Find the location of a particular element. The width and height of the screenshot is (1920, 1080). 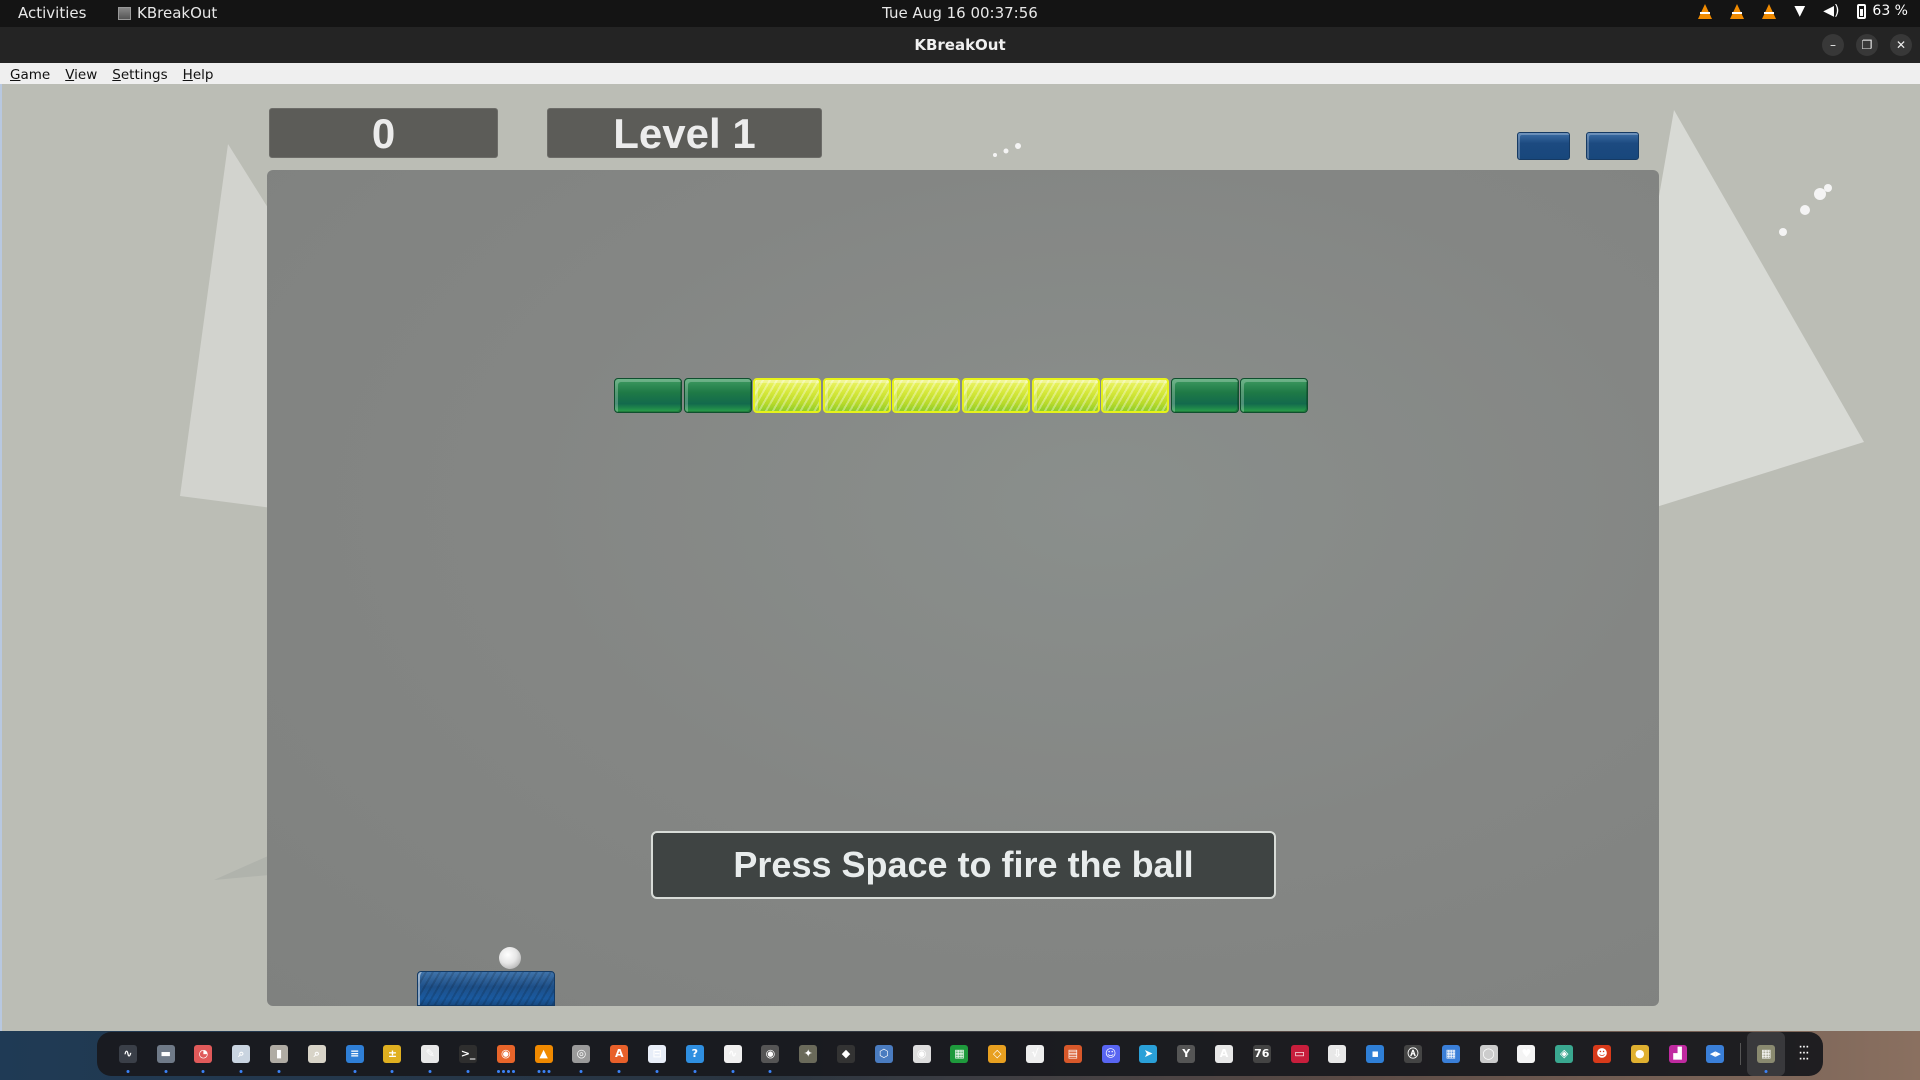

software-center-icon: A is located at coordinates (619, 1054).